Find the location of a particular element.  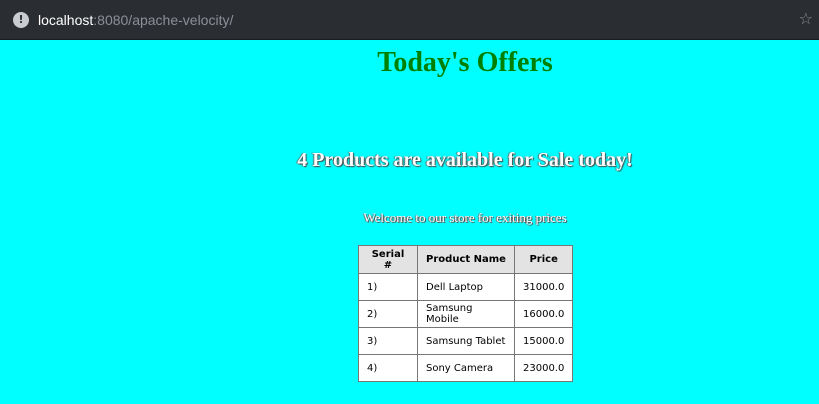

page-title: Today's Offers is located at coordinates (465, 62).